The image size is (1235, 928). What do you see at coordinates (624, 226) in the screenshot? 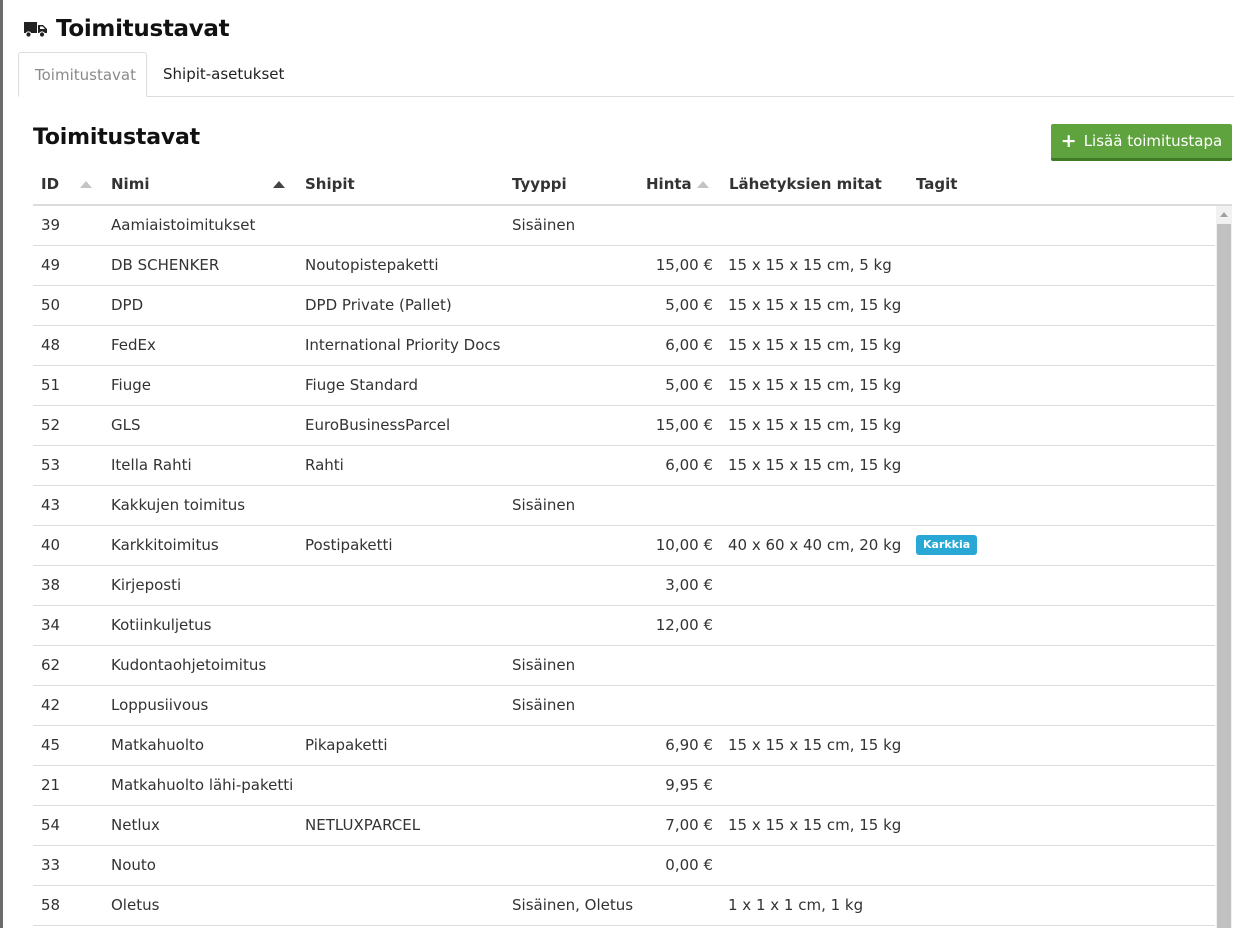
I see `table-row: 39 Aamiaistoimitukset Sisäinen` at bounding box center [624, 226].